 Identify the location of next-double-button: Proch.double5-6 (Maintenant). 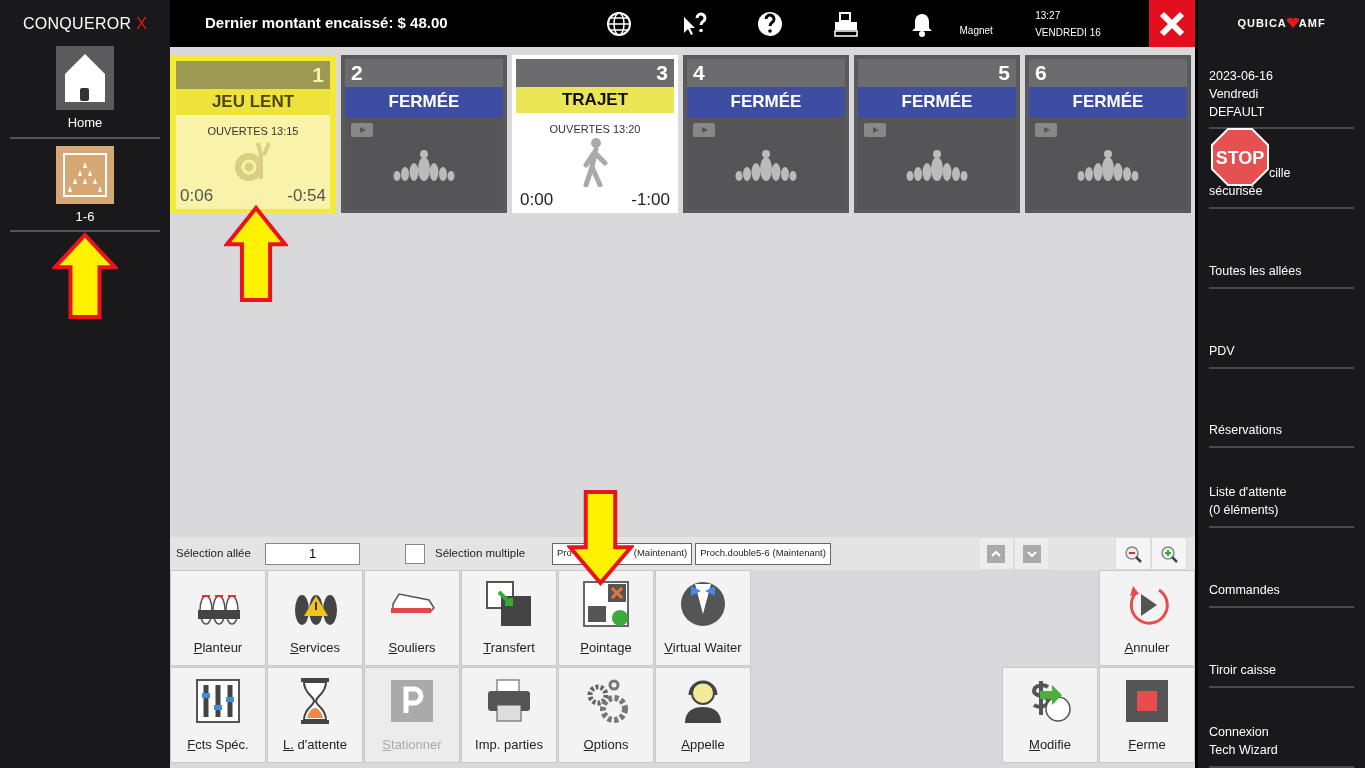
(763, 553).